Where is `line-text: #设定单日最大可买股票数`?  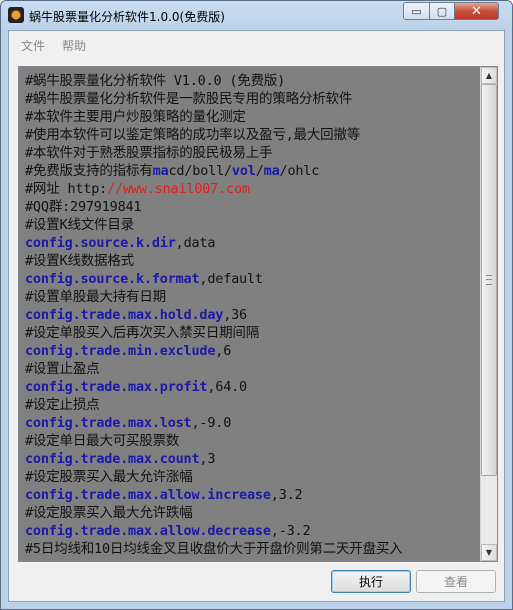 line-text: #设定单日最大可买股票数 is located at coordinates (102, 441).